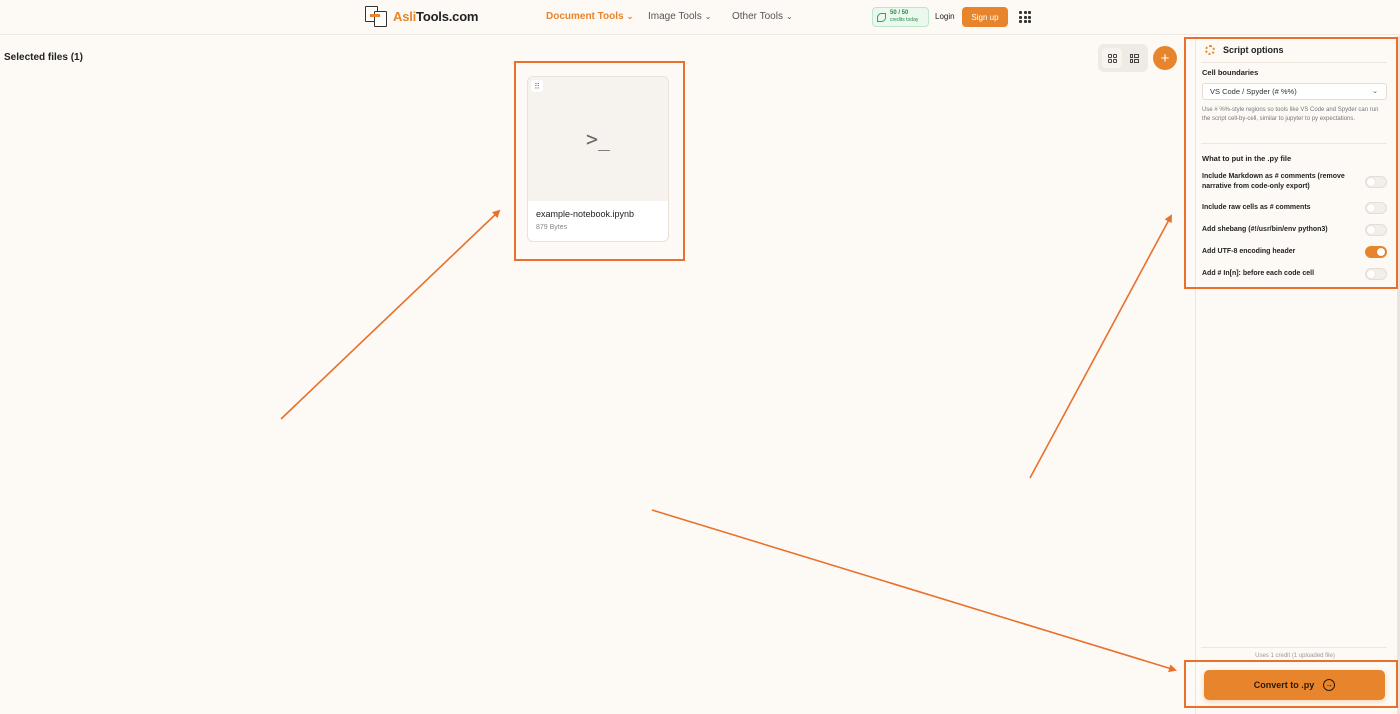  Describe the element at coordinates (1025, 17) in the screenshot. I see `apps-grid-icon` at that location.